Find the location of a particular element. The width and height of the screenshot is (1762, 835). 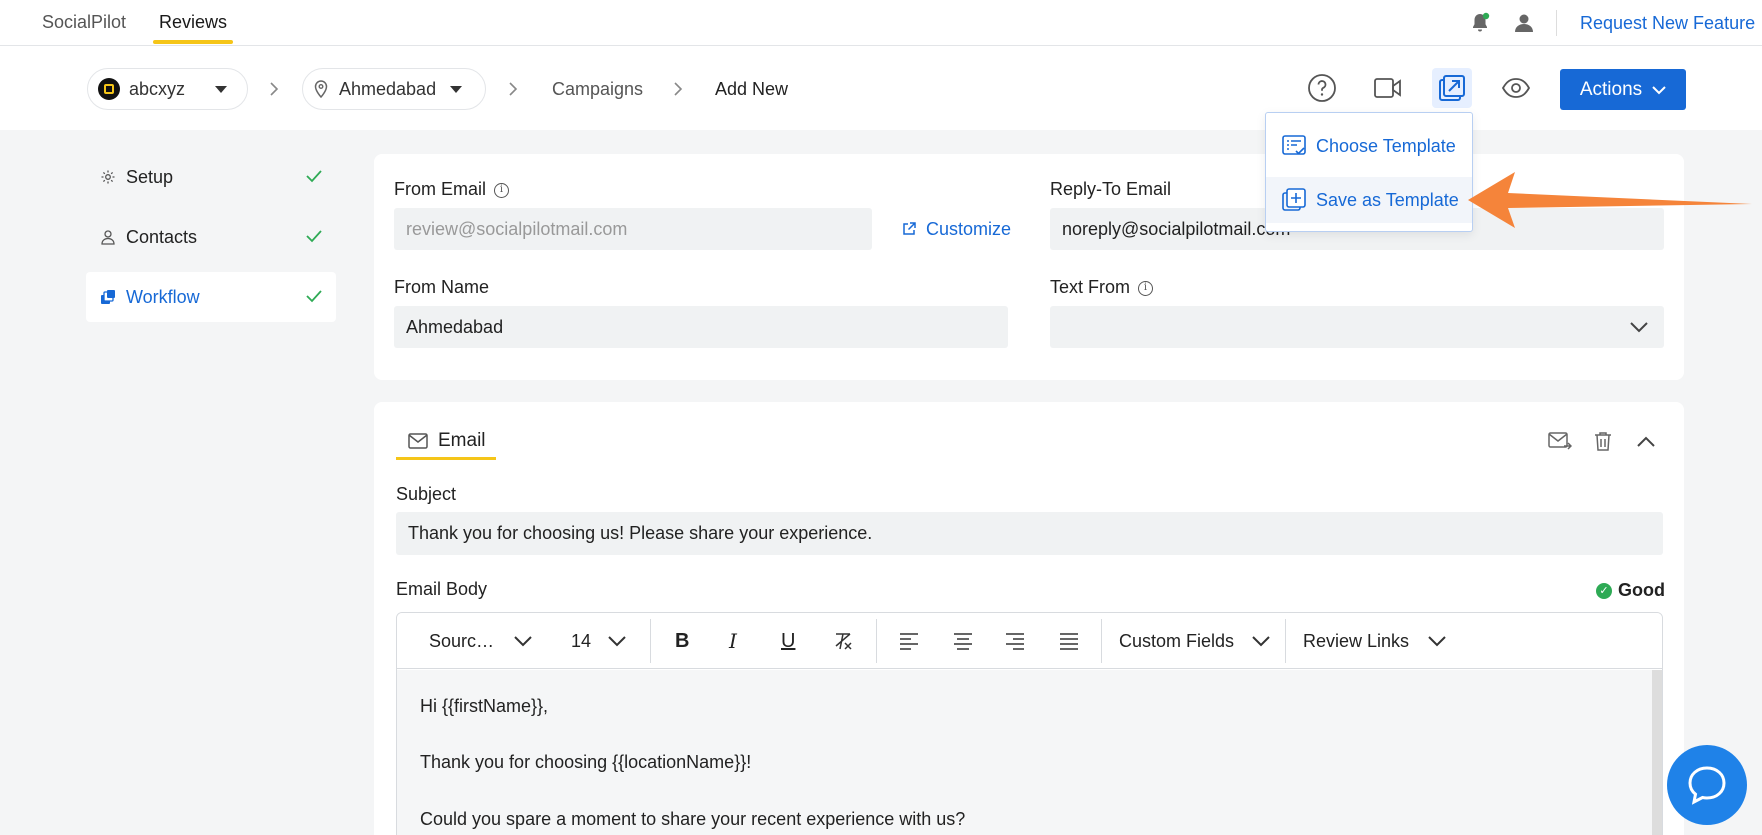

sidebar-item-workflow: Workflow is located at coordinates (211, 297).